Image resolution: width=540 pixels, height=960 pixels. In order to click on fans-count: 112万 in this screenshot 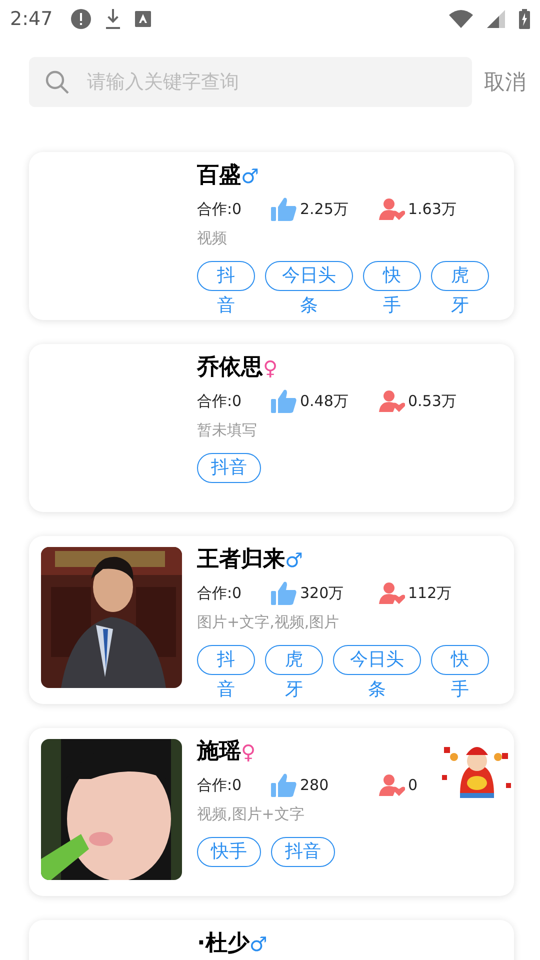, I will do `click(430, 593)`.